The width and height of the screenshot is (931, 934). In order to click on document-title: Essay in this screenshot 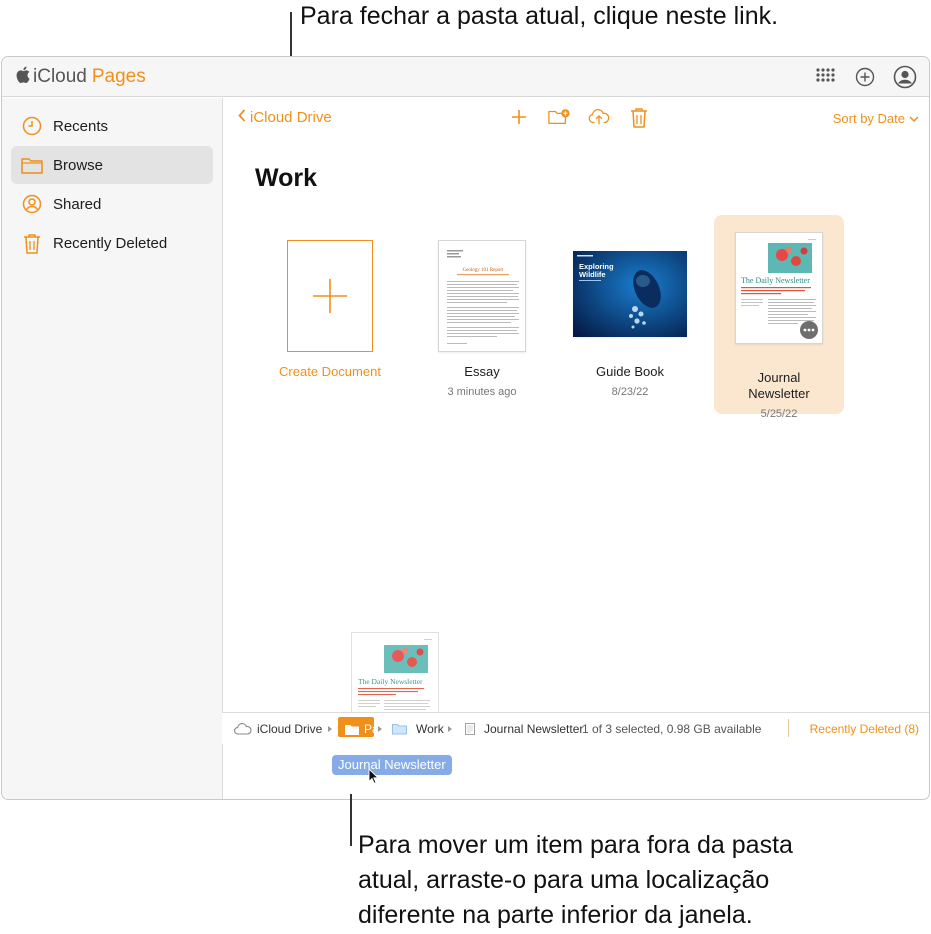, I will do `click(482, 371)`.